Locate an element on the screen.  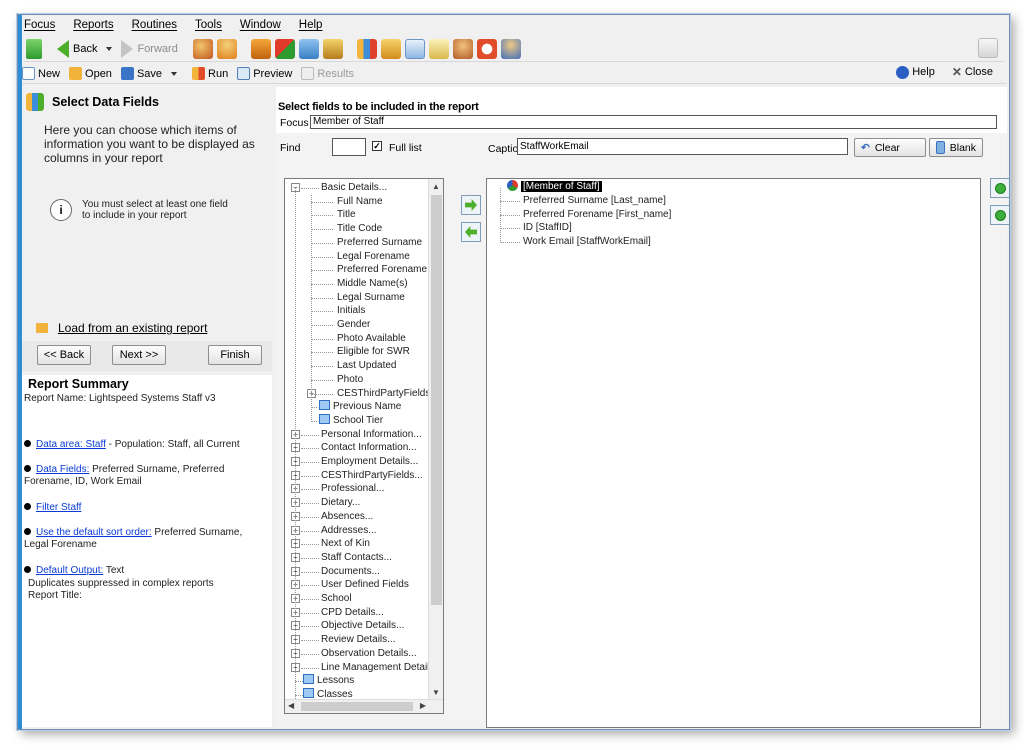
tree-field: Title Code is located at coordinates (359, 228).